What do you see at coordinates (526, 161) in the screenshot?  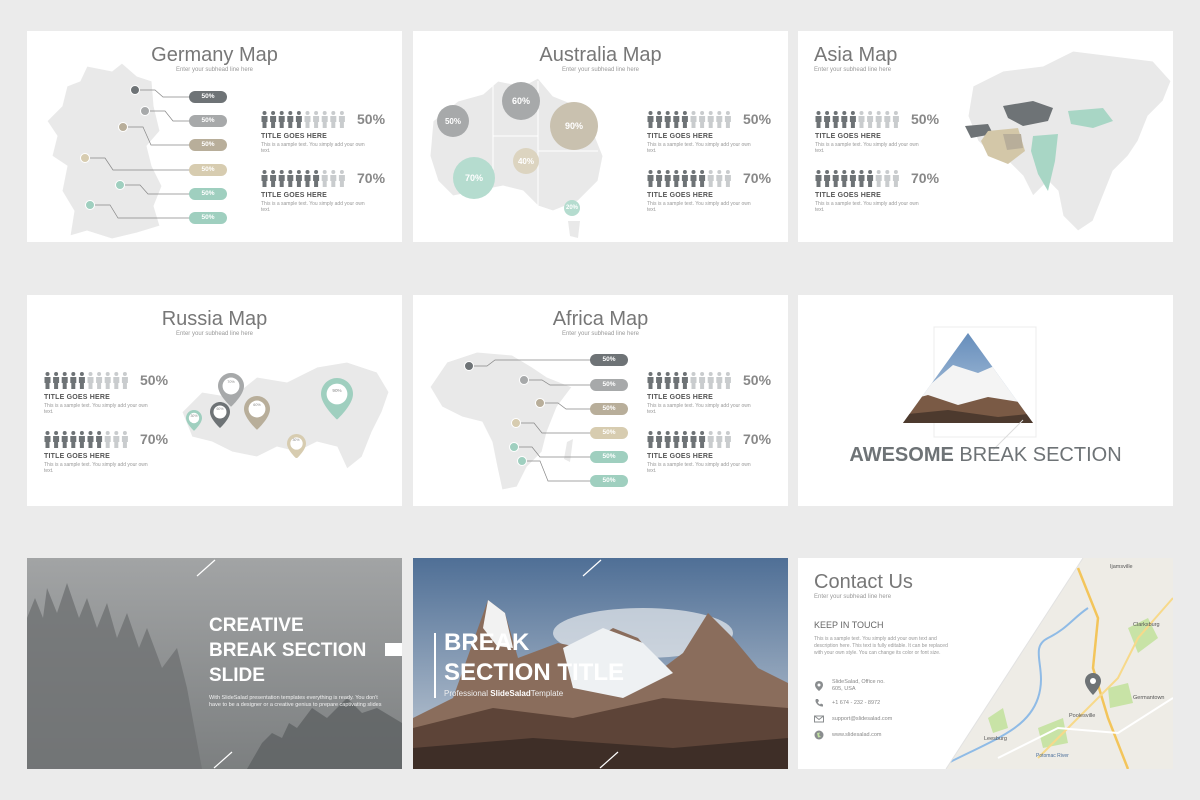 I see `map-bubble: 40%` at bounding box center [526, 161].